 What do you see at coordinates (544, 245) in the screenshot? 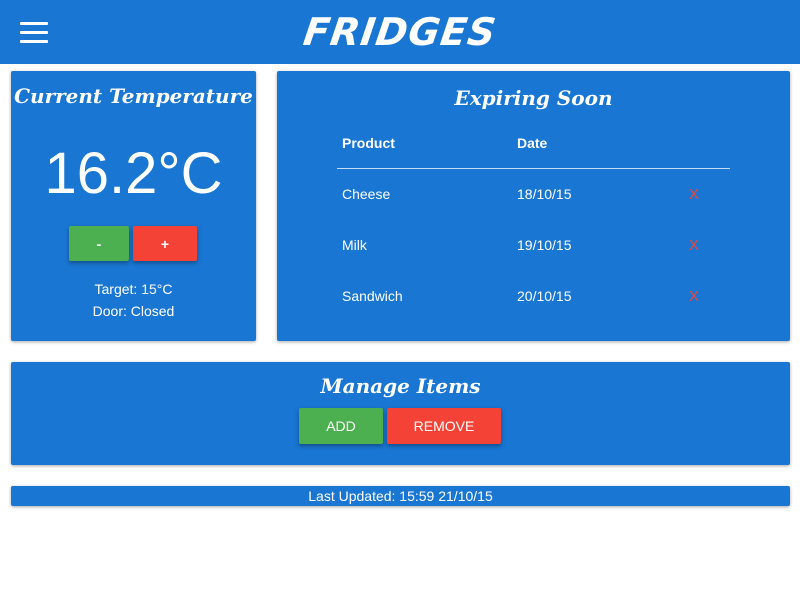
I see `expiry-date: 19/10/15` at bounding box center [544, 245].